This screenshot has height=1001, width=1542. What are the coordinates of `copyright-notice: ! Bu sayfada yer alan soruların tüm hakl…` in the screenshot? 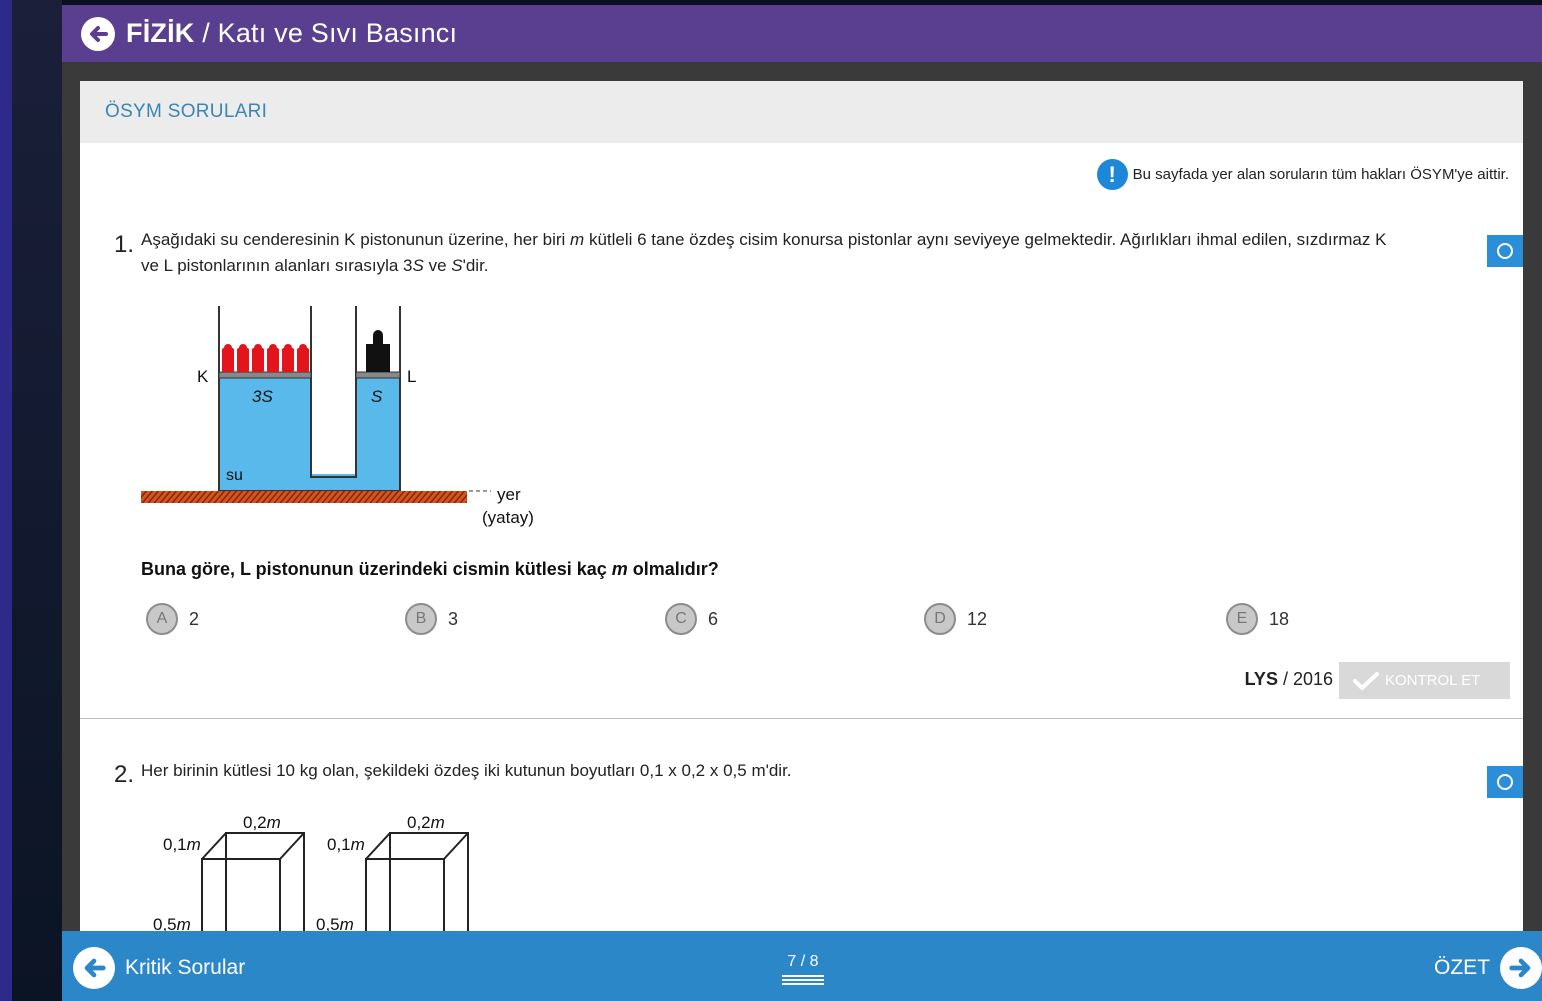 It's located at (1302, 174).